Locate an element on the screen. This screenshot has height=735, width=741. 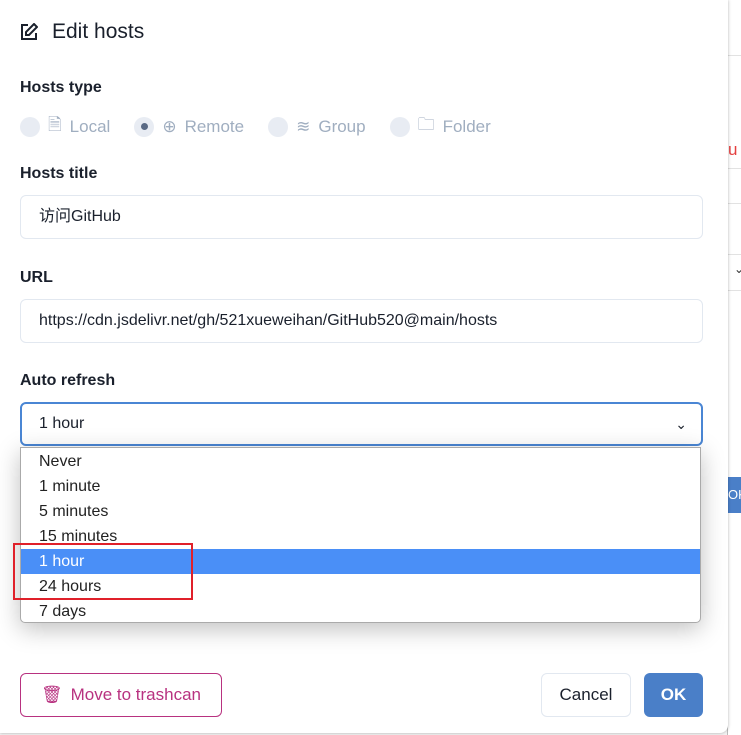
radio-label: Remote is located at coordinates (214, 126).